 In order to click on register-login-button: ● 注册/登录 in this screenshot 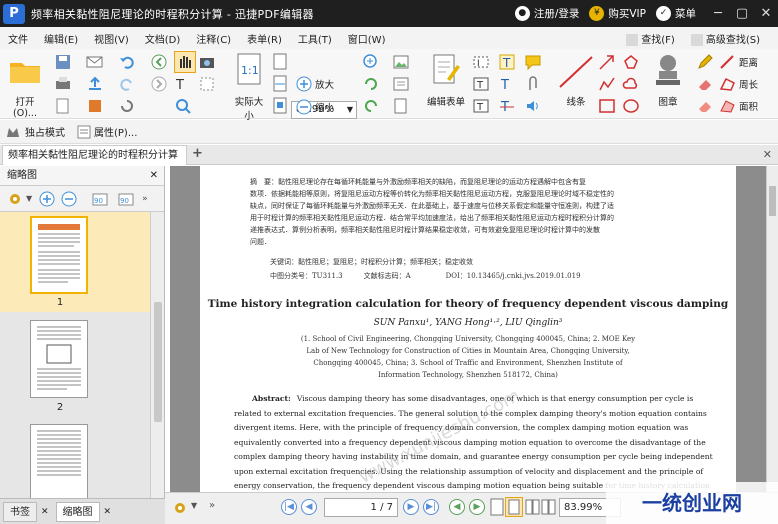, I will do `click(546, 13)`.